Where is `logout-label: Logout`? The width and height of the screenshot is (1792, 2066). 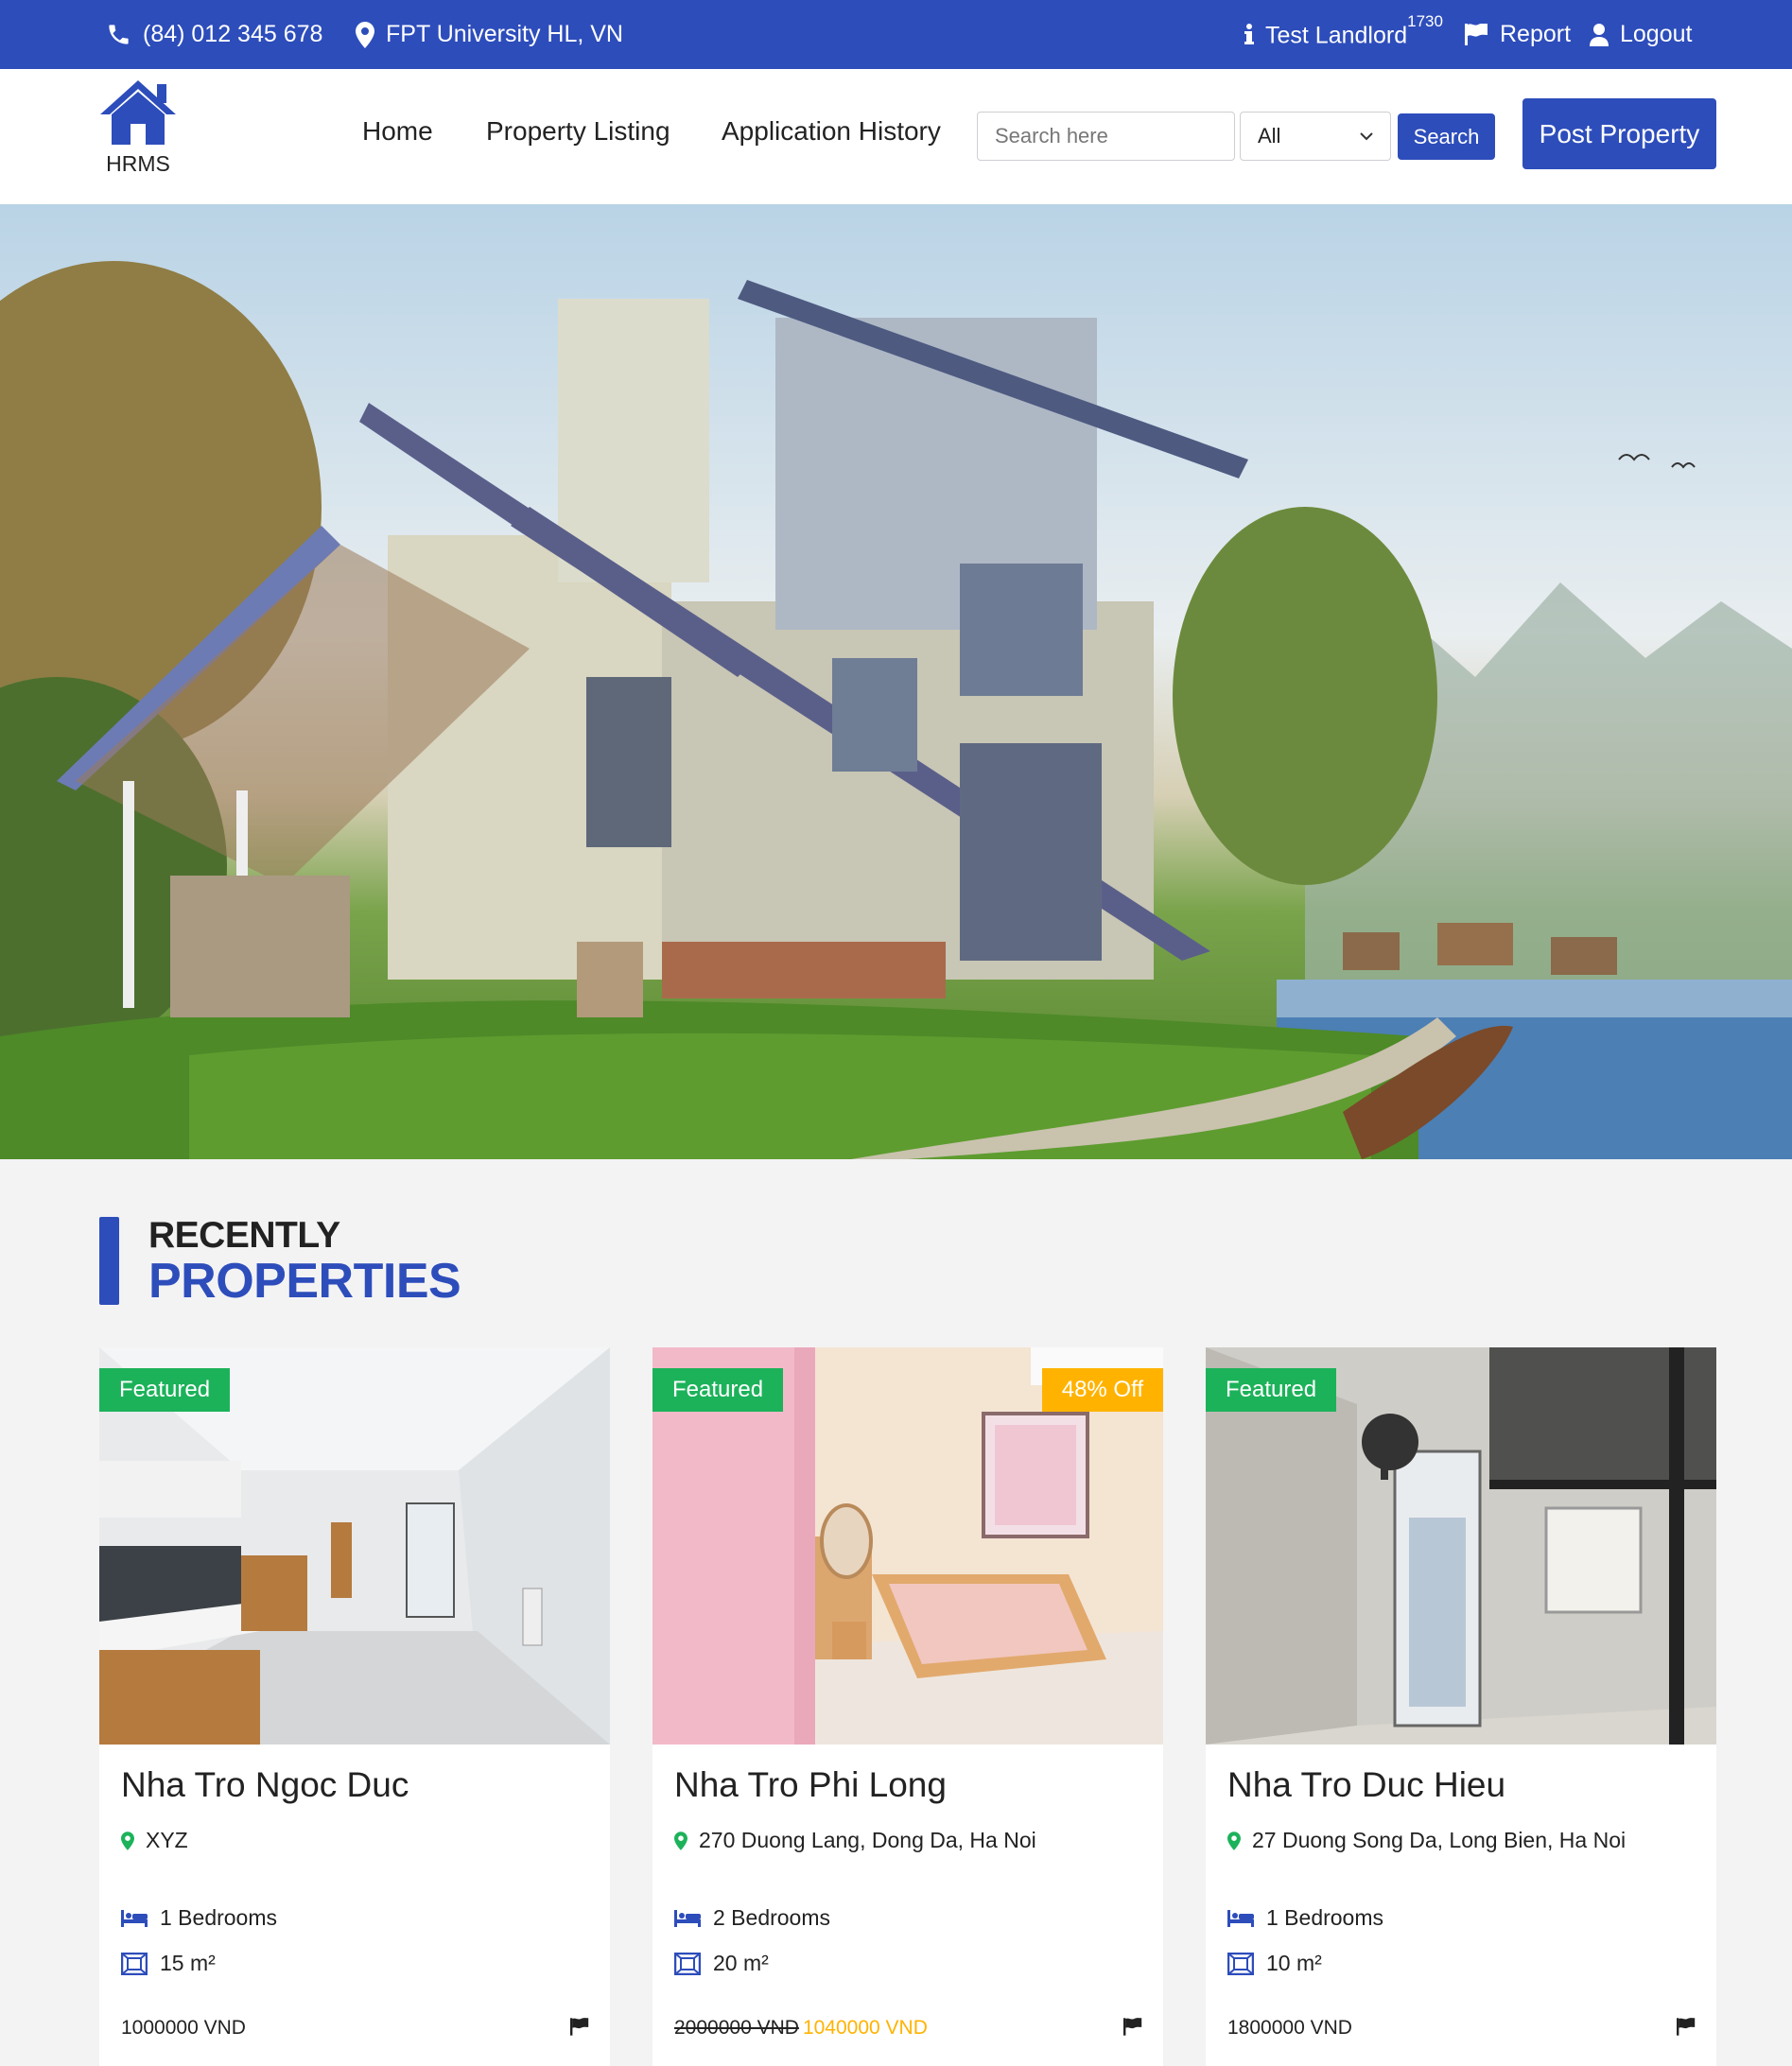
logout-label: Logout is located at coordinates (1656, 34).